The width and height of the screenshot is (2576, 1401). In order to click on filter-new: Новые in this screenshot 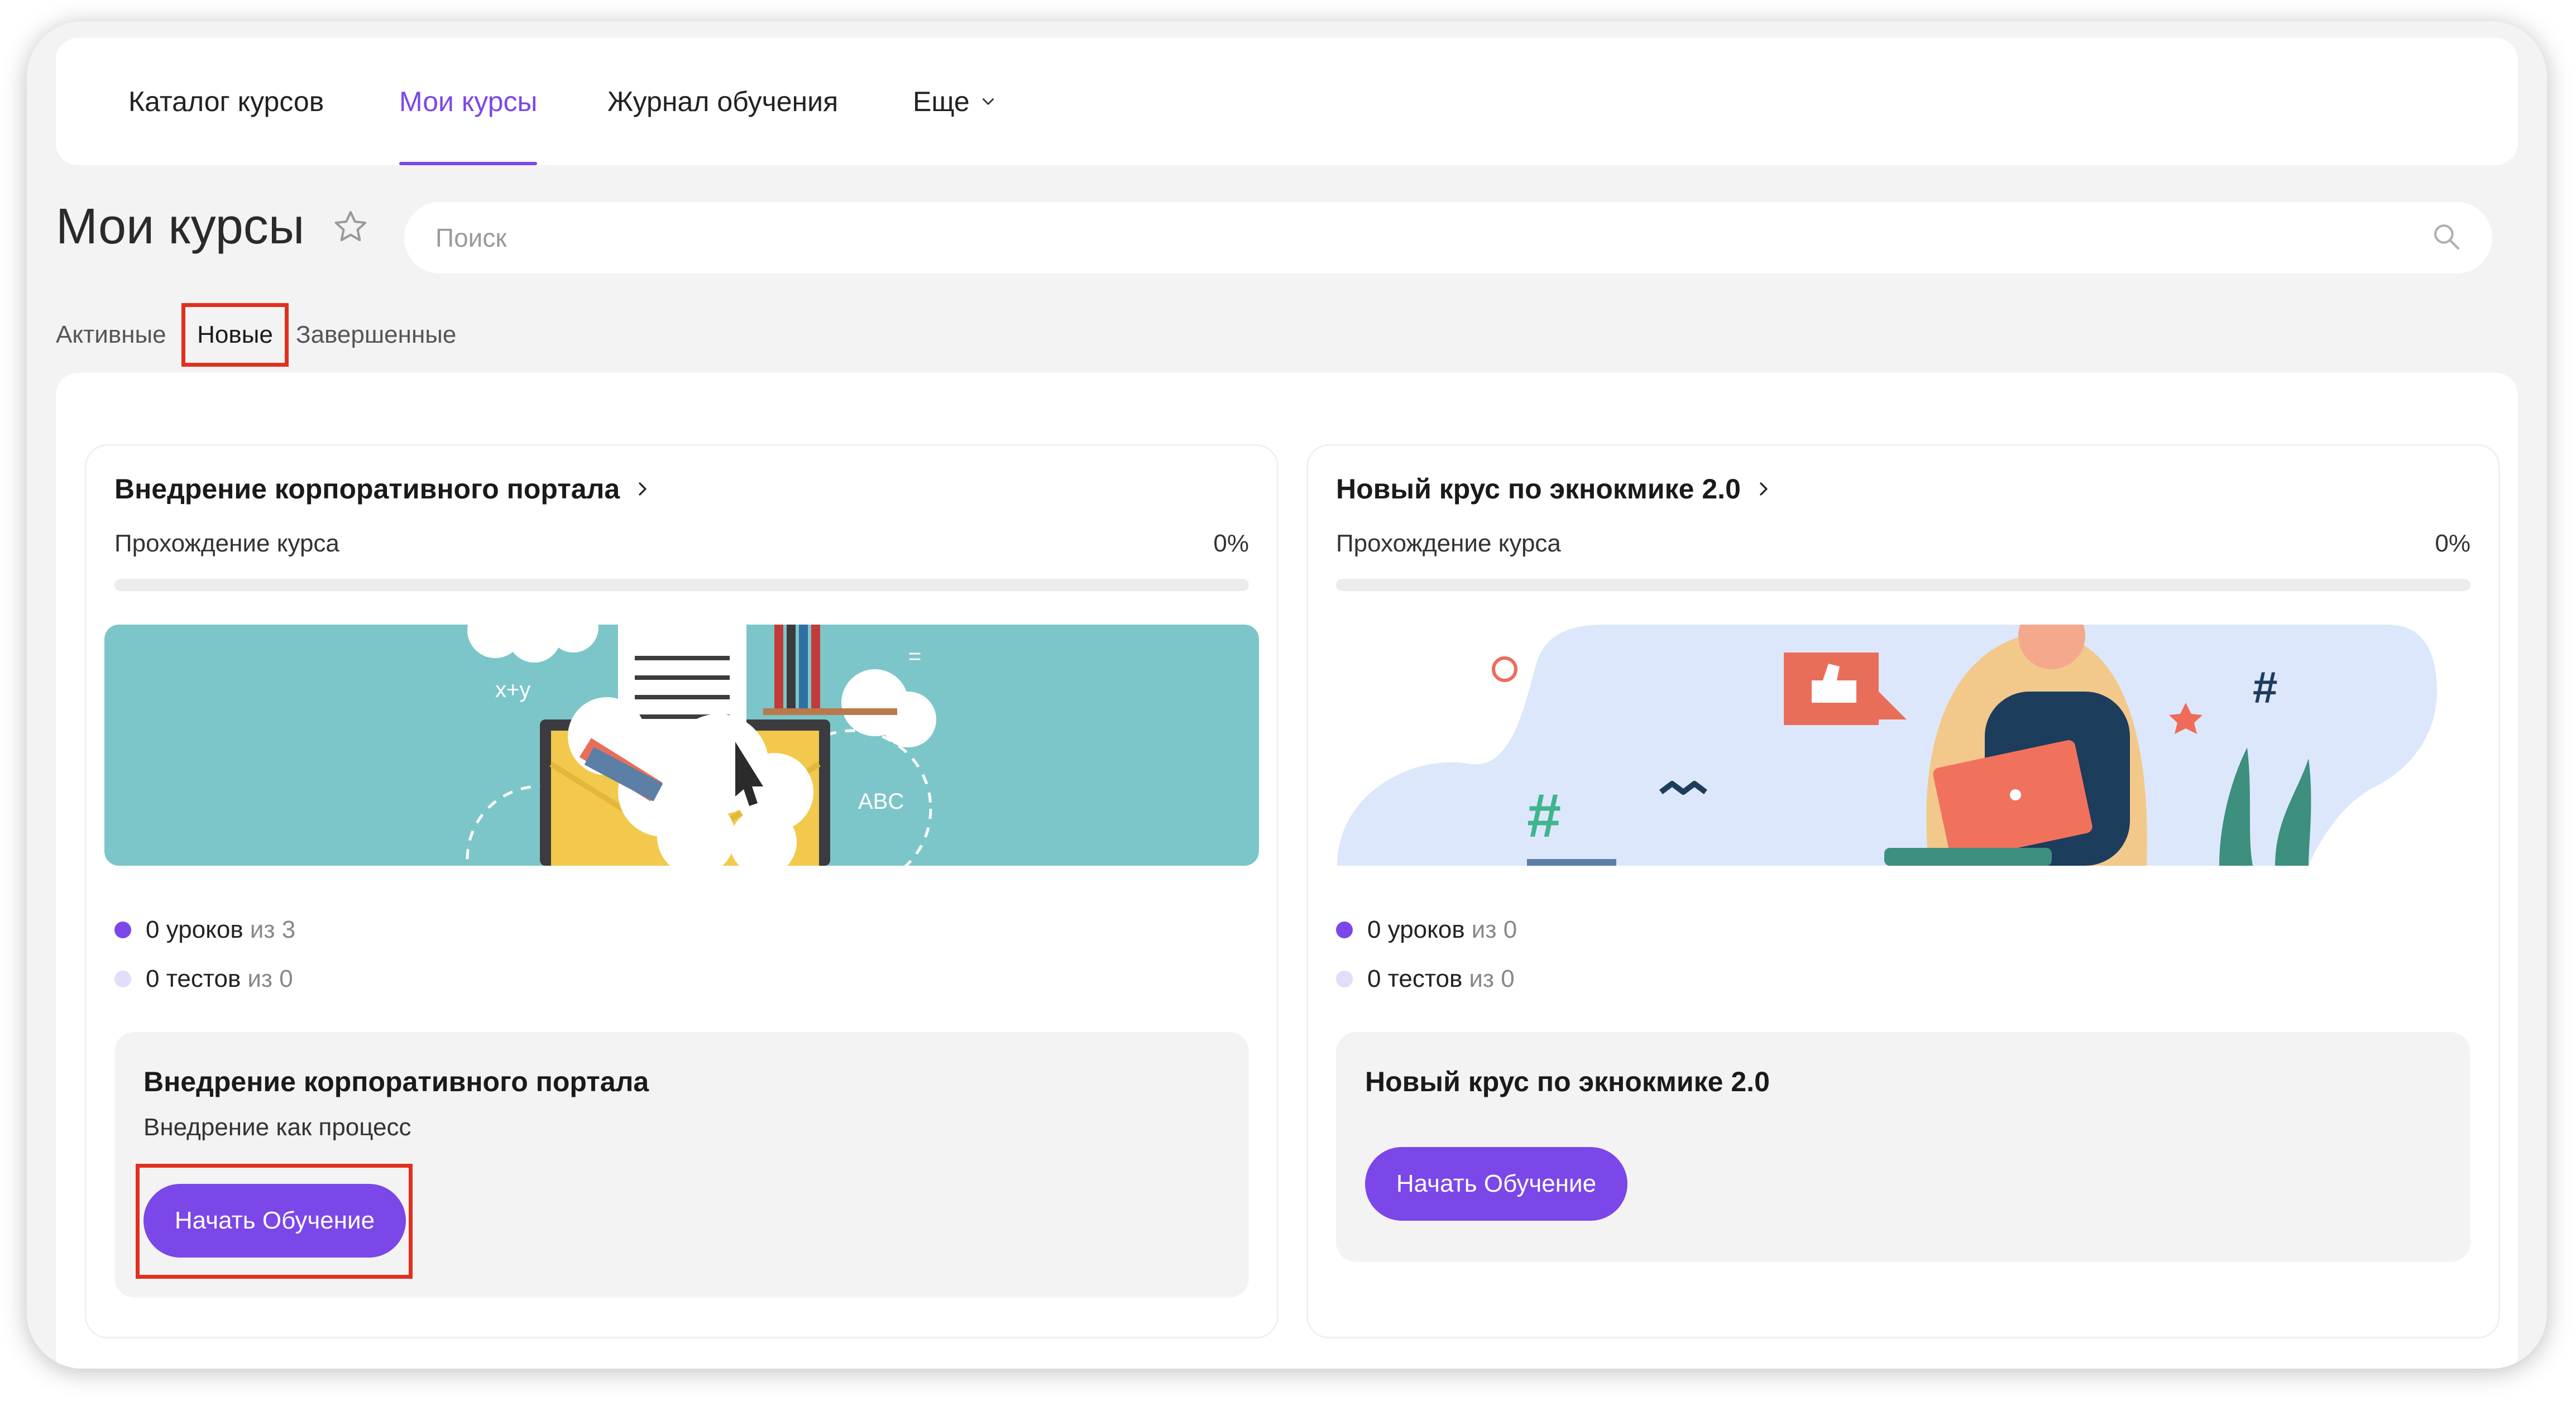, I will do `click(235, 335)`.